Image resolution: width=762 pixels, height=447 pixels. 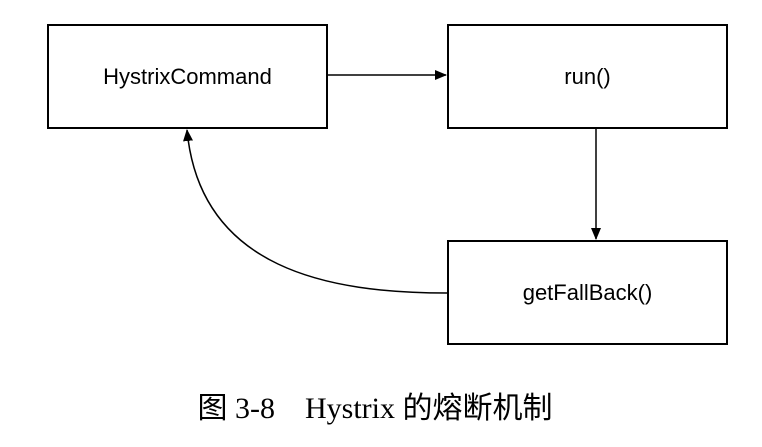 I want to click on node-get-fallback: getFallBack(), so click(x=587, y=292).